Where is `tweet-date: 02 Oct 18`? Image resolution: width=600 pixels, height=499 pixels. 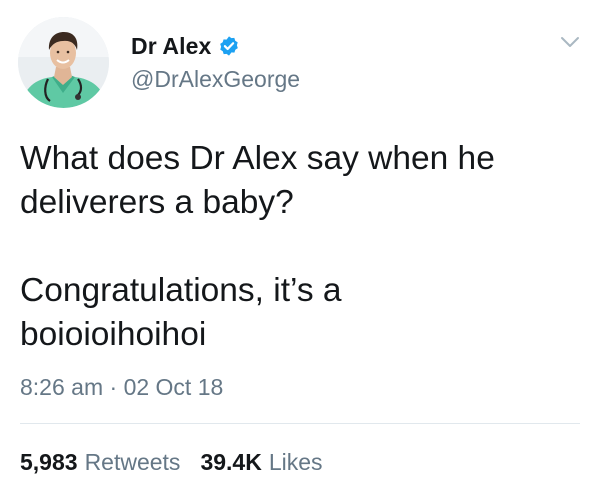 tweet-date: 02 Oct 18 is located at coordinates (173, 387).